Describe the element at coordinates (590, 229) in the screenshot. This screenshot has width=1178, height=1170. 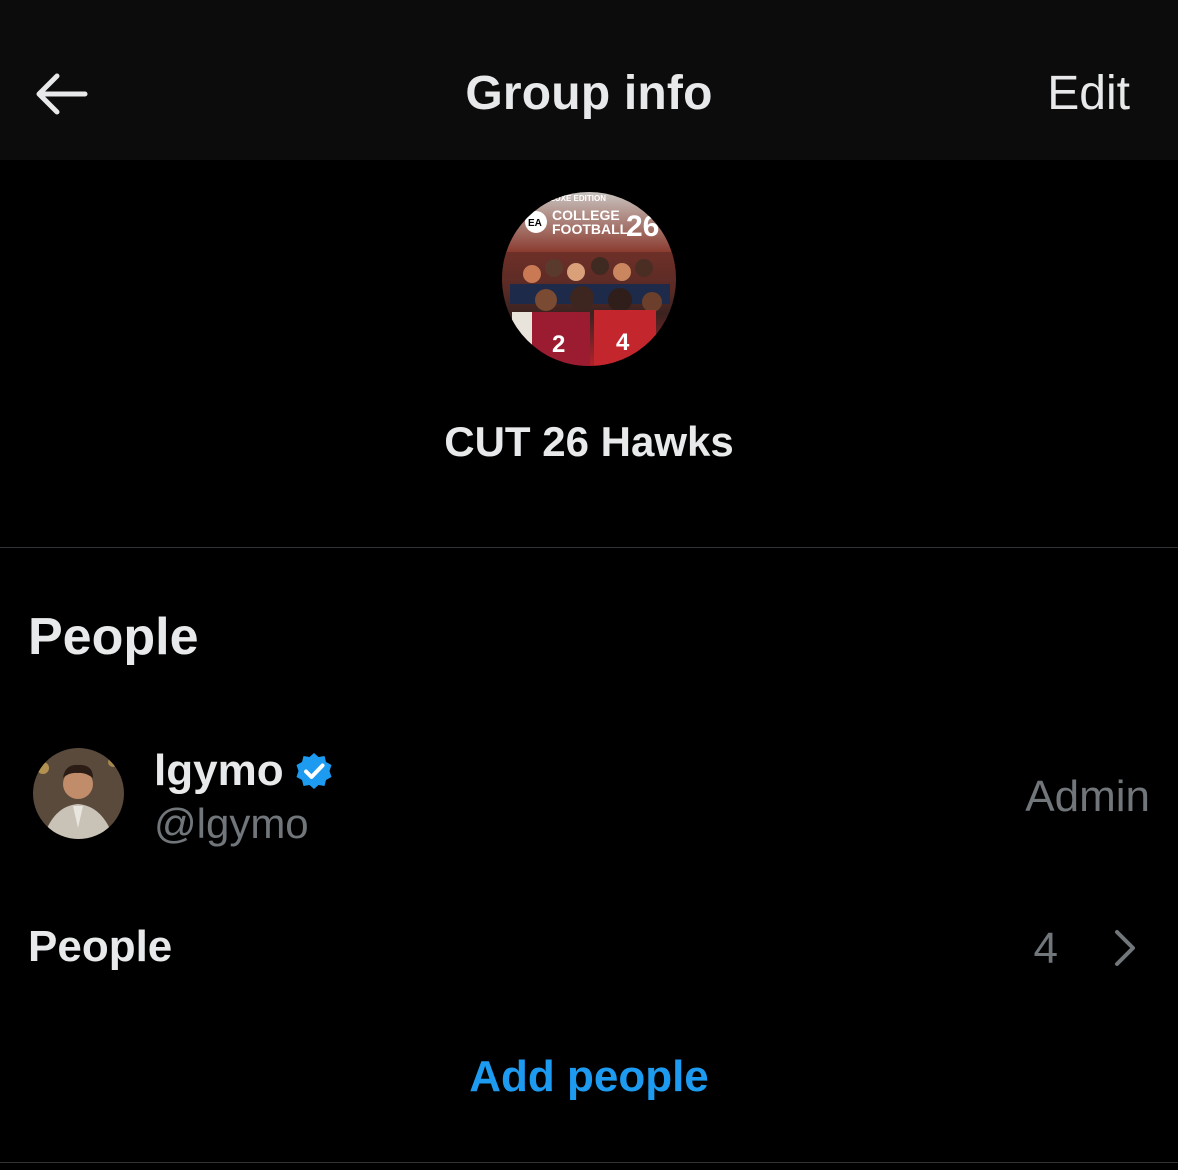
I see `svg-text: FOOTBALL` at that location.